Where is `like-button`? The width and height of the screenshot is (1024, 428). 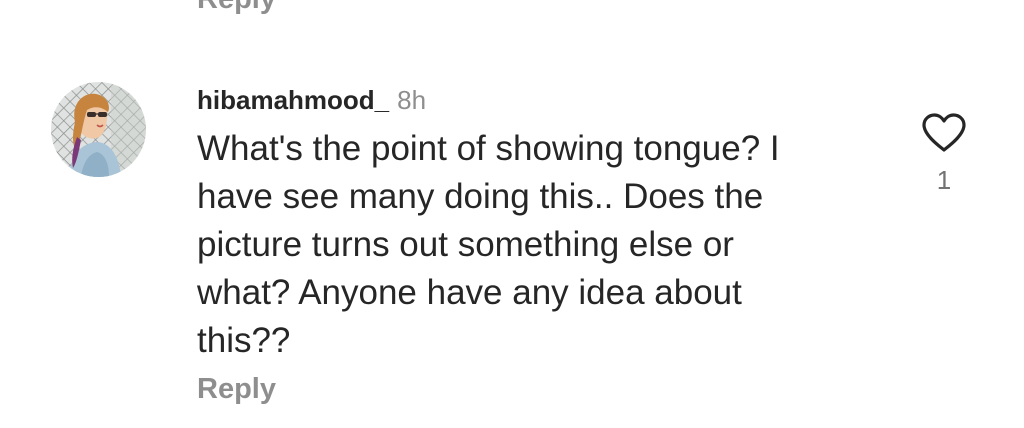 like-button is located at coordinates (944, 133).